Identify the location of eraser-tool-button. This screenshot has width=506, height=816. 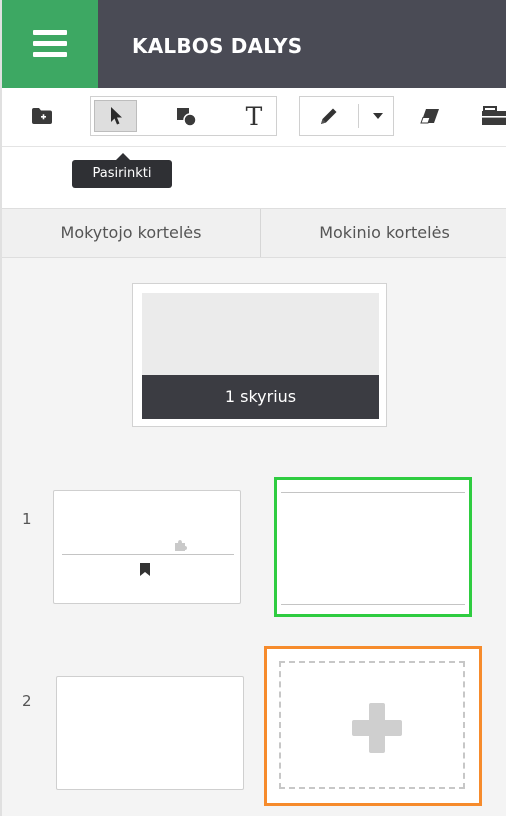
(430, 116).